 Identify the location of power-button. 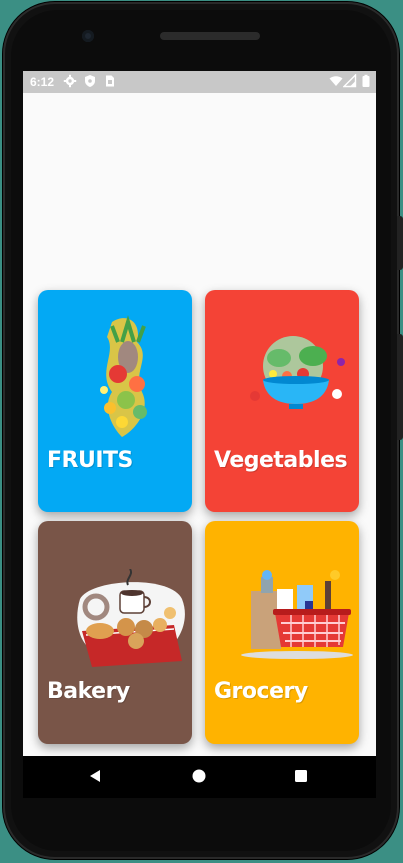
(400, 243).